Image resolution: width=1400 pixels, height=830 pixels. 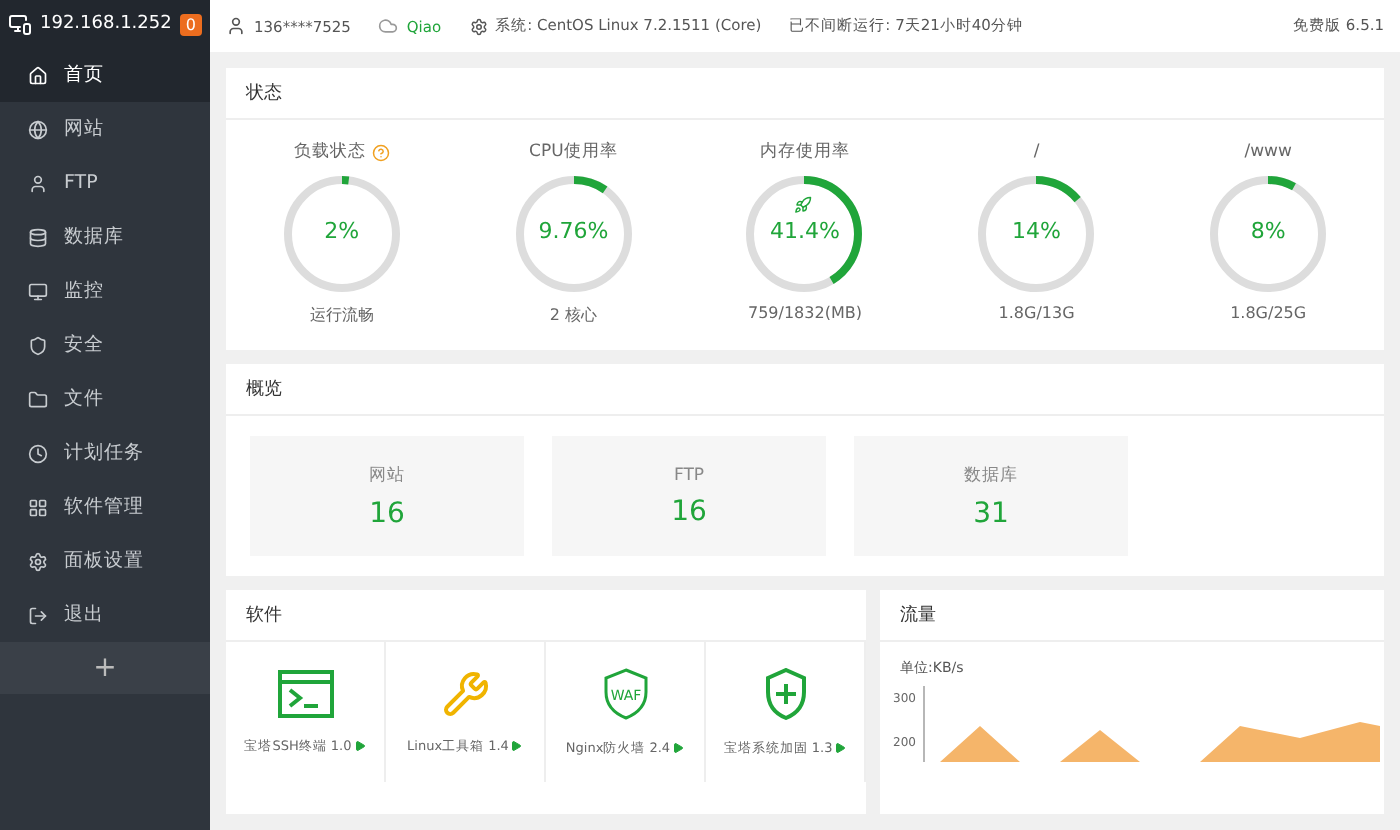 What do you see at coordinates (105, 237) in the screenshot?
I see `sidebar-item: 数据库` at bounding box center [105, 237].